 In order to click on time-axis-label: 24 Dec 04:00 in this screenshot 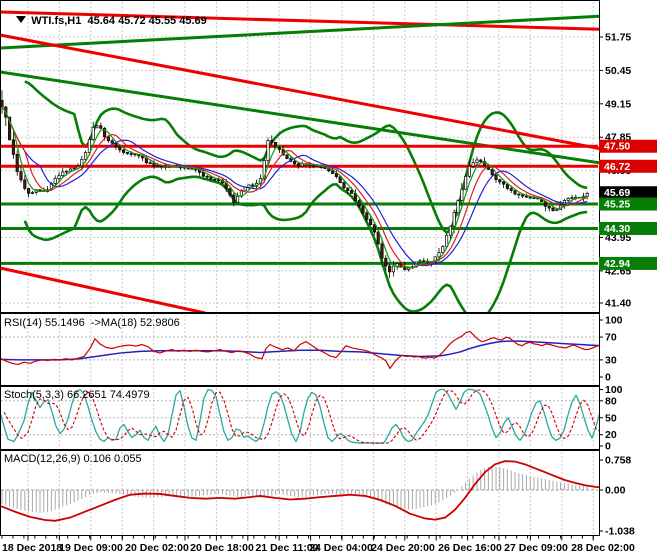, I will do `click(341, 548)`.